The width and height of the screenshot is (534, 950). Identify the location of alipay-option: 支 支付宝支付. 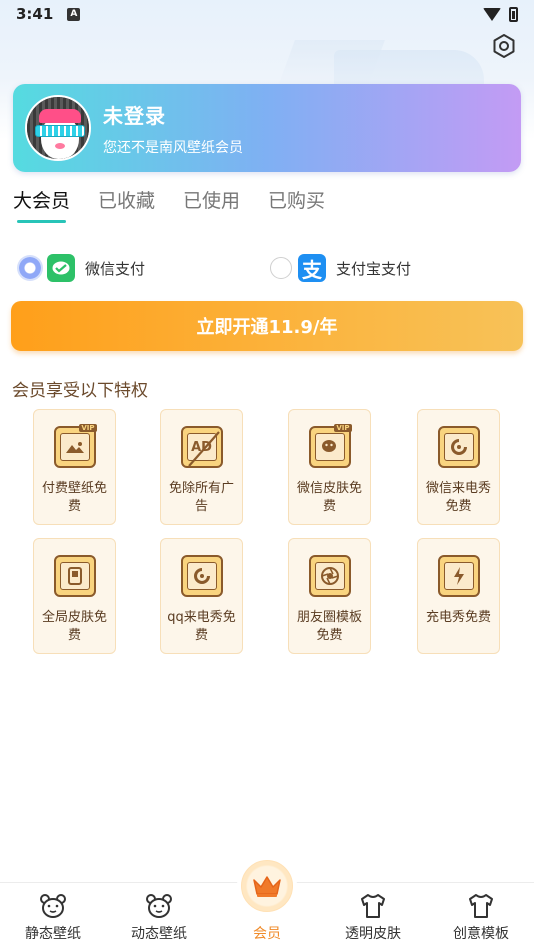
(340, 268).